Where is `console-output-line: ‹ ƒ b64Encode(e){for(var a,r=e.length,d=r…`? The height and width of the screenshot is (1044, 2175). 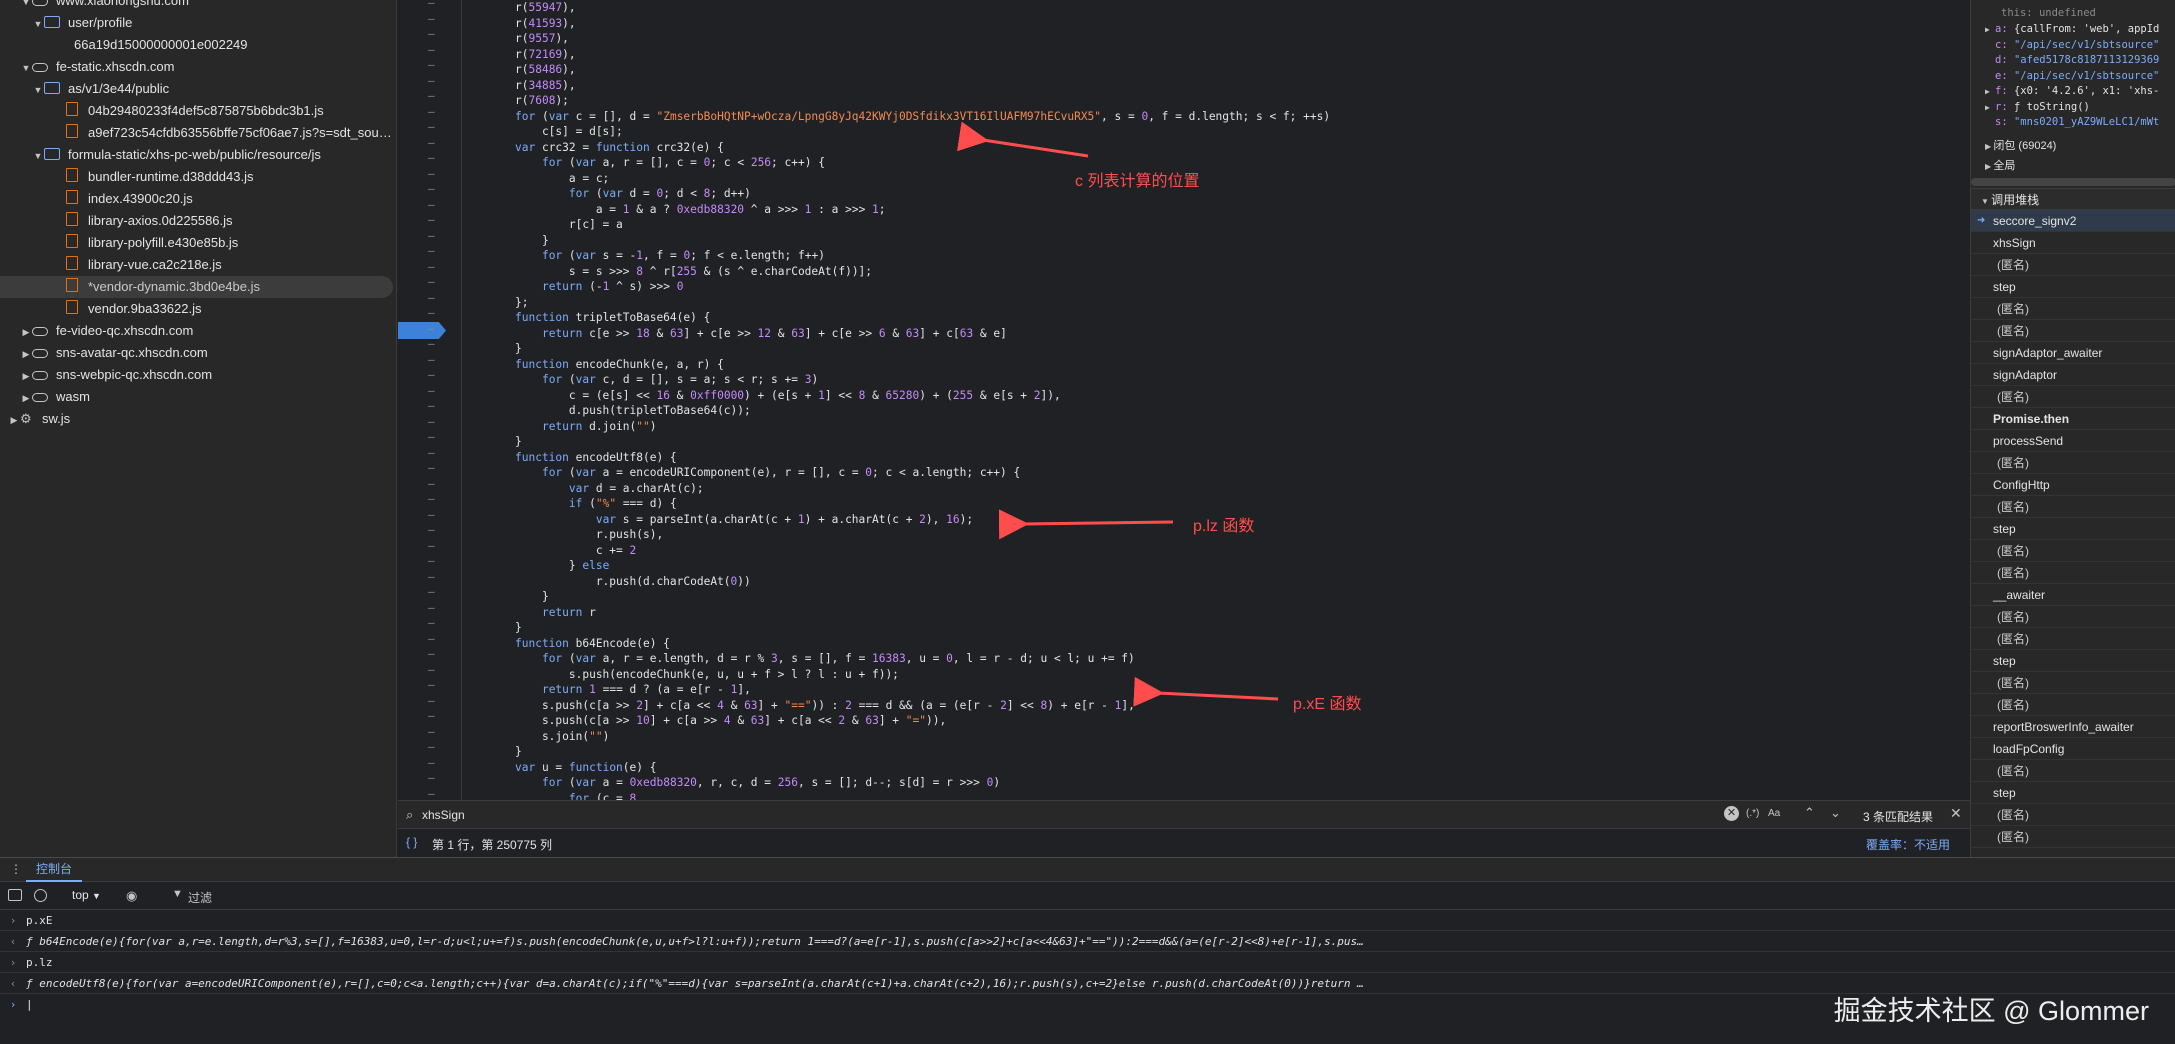
console-output-line: ‹ ƒ b64Encode(e){for(var a,r=e.length,d=r… is located at coordinates (1087, 941).